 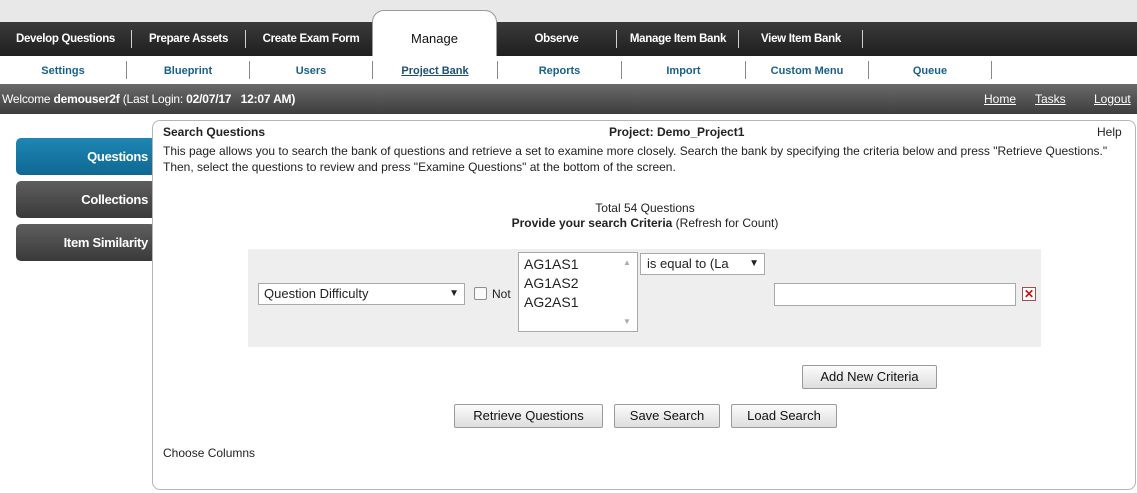 What do you see at coordinates (434, 33) in the screenshot?
I see `tab-manage: Manage` at bounding box center [434, 33].